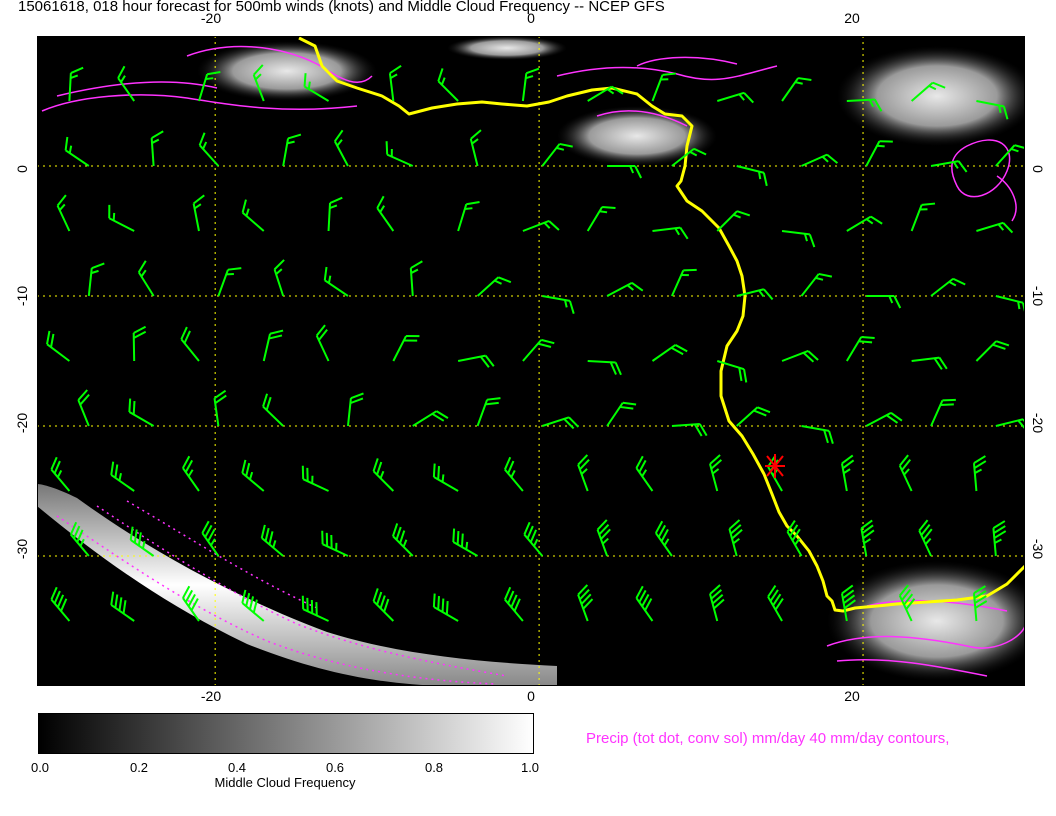  Describe the element at coordinates (211, 18) in the screenshot. I see `lon-tick-top-1: -20` at that location.